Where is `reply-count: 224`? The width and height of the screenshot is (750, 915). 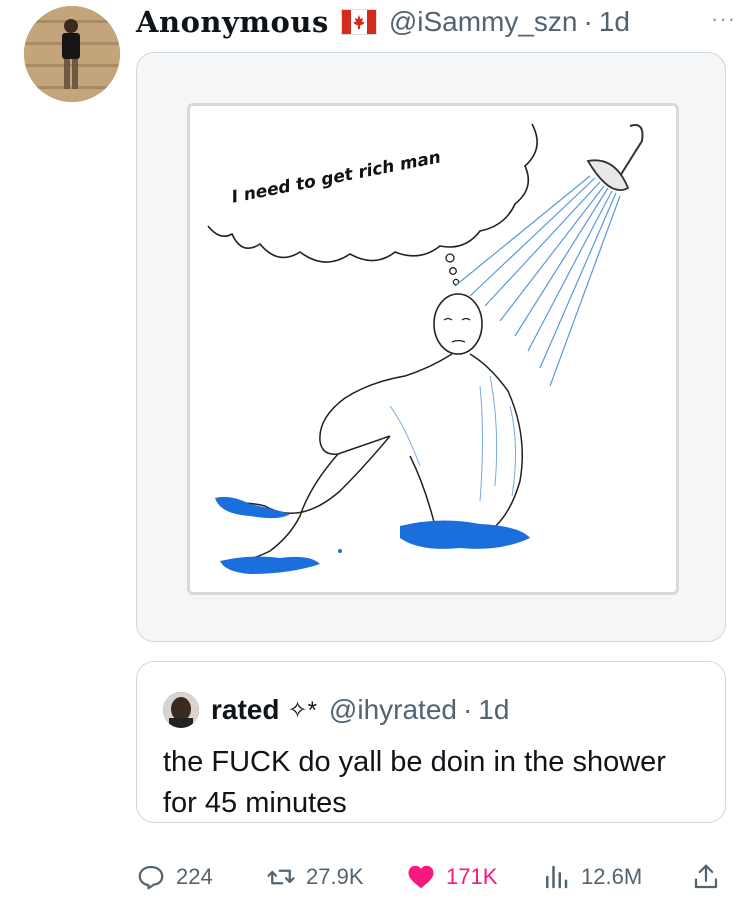
reply-count: 224 is located at coordinates (194, 876).